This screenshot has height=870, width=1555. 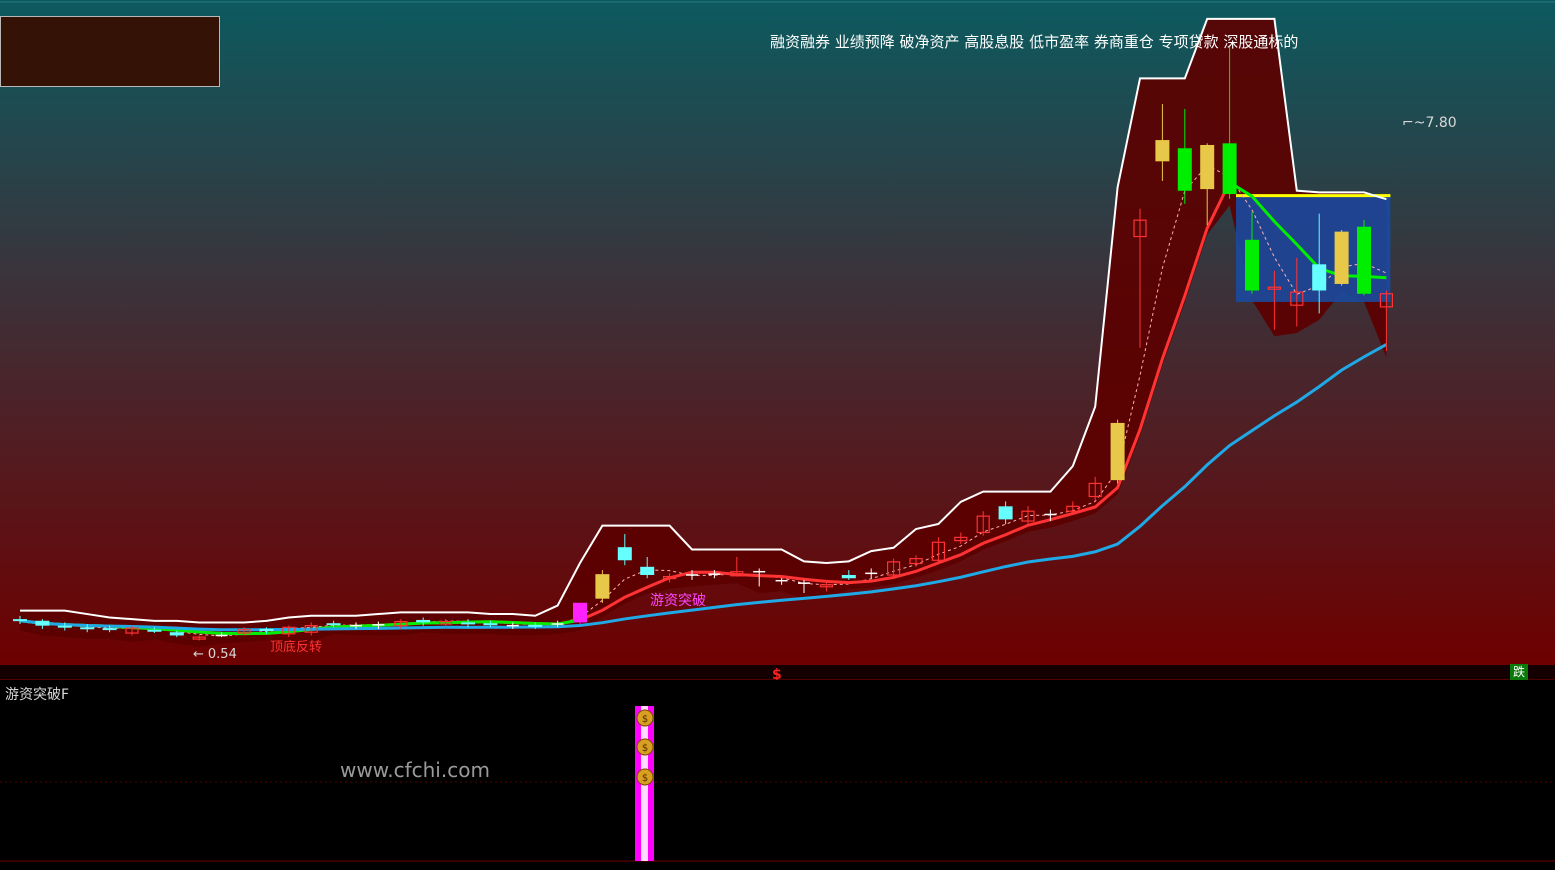 What do you see at coordinates (215, 654) in the screenshot?
I see `low-price-label: ← 0.54` at bounding box center [215, 654].